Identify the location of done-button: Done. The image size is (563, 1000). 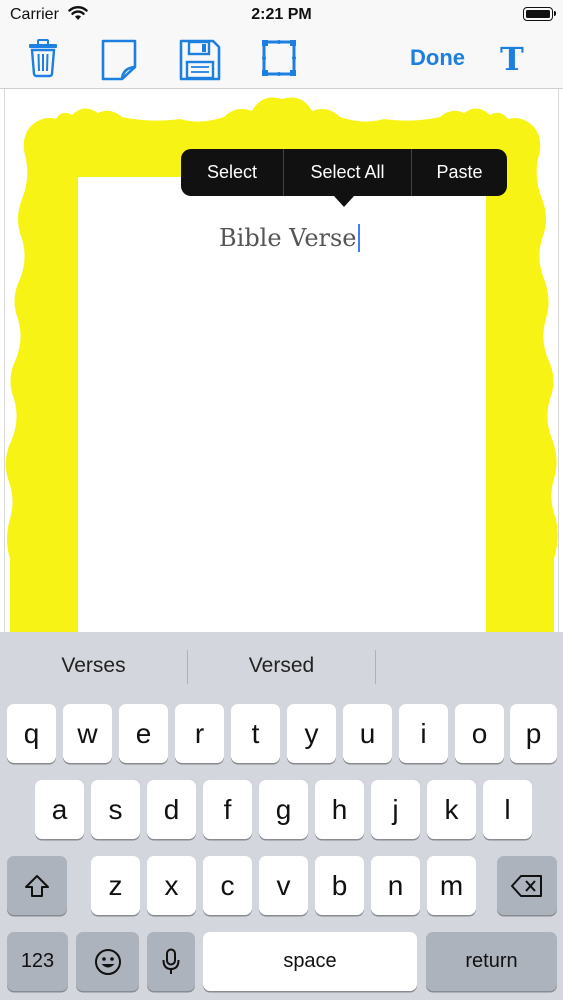
(437, 58).